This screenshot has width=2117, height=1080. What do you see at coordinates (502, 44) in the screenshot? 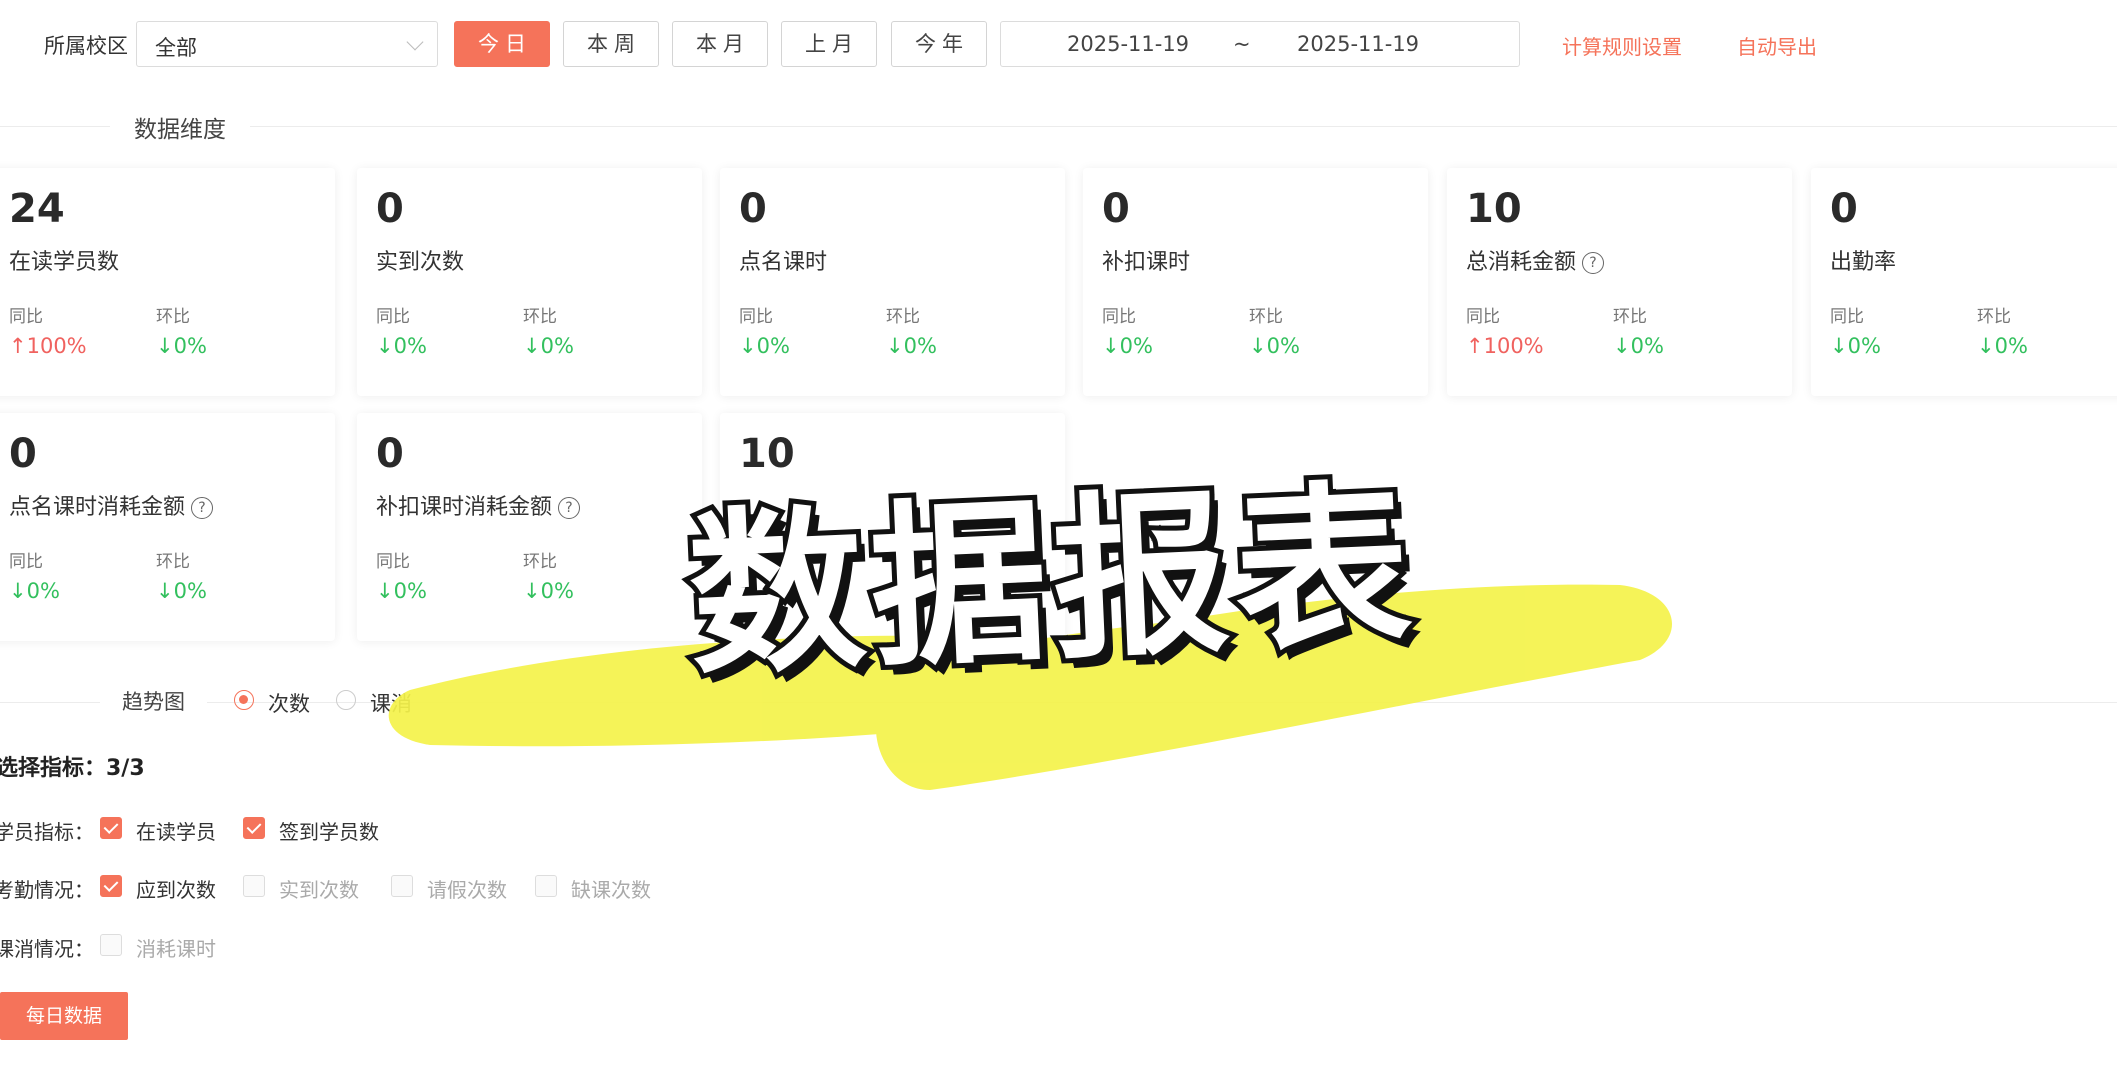
I see `range-today-button: 今日` at bounding box center [502, 44].